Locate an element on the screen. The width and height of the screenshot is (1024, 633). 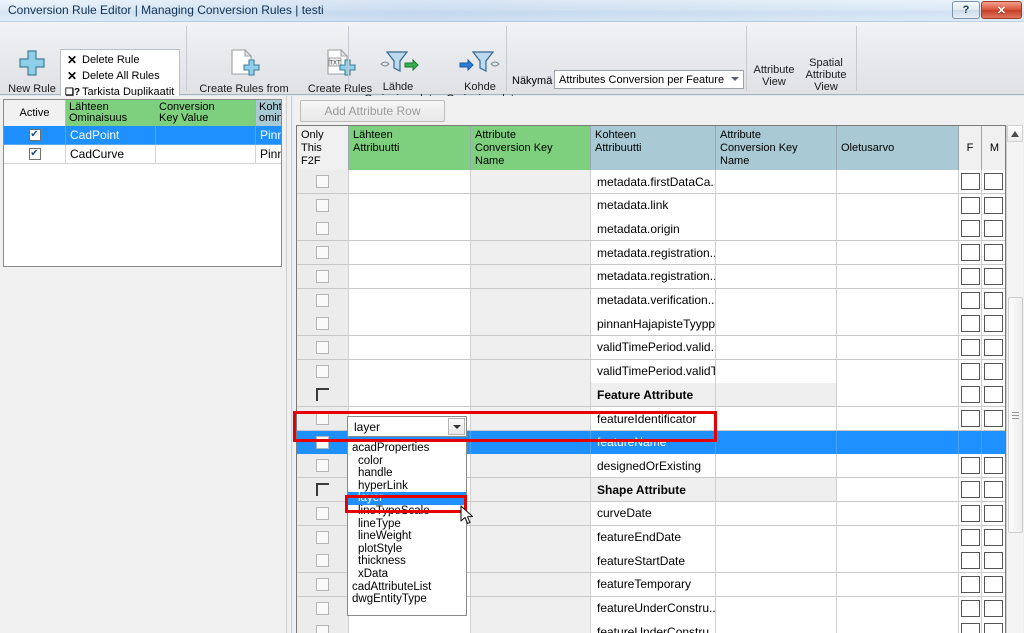
attr-header-m: M is located at coordinates (993, 148).